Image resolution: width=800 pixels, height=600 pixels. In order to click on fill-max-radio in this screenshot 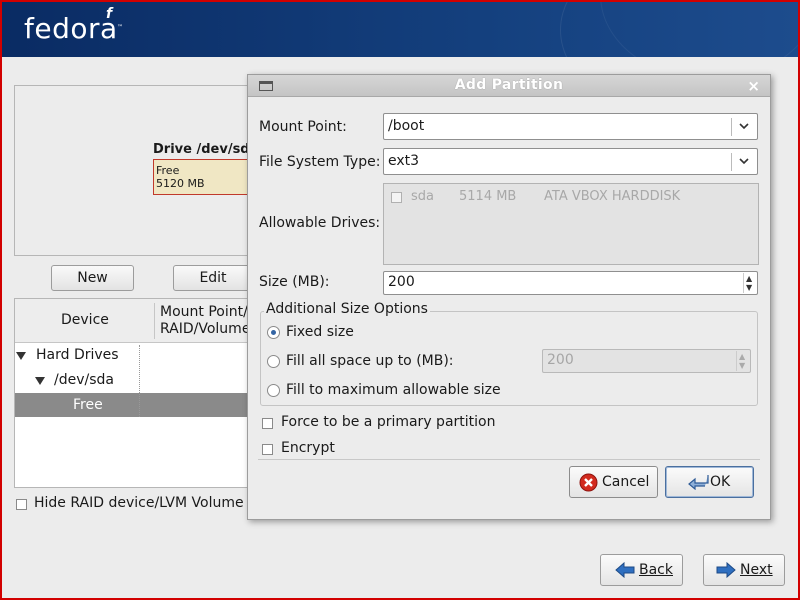, I will do `click(273, 390)`.